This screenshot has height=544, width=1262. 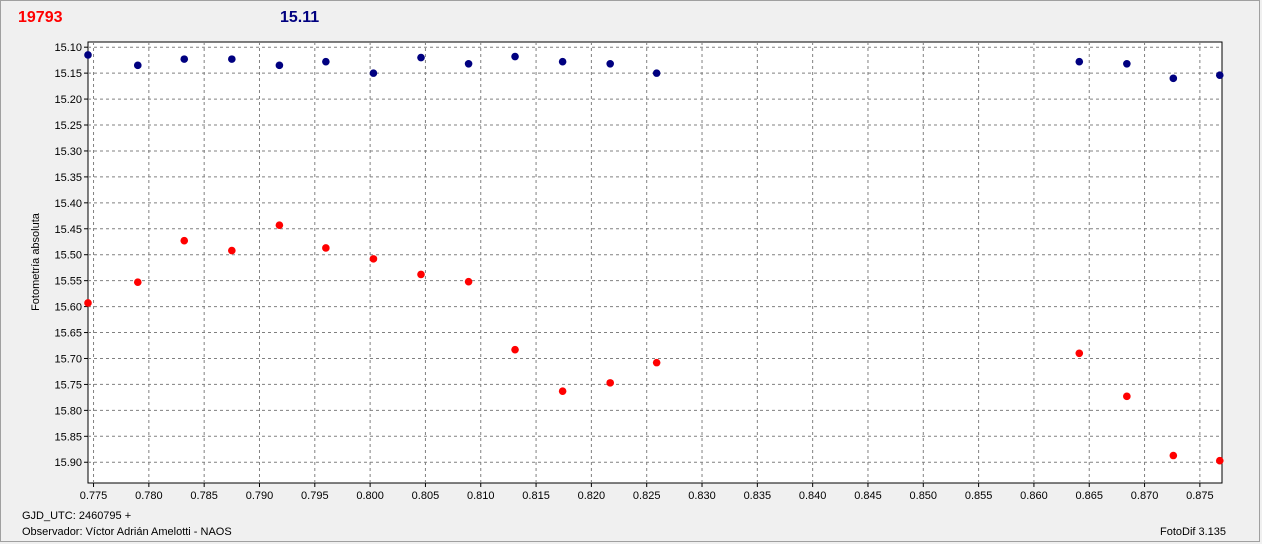 I want to click on x-tick-label: 0.775, so click(x=94, y=496).